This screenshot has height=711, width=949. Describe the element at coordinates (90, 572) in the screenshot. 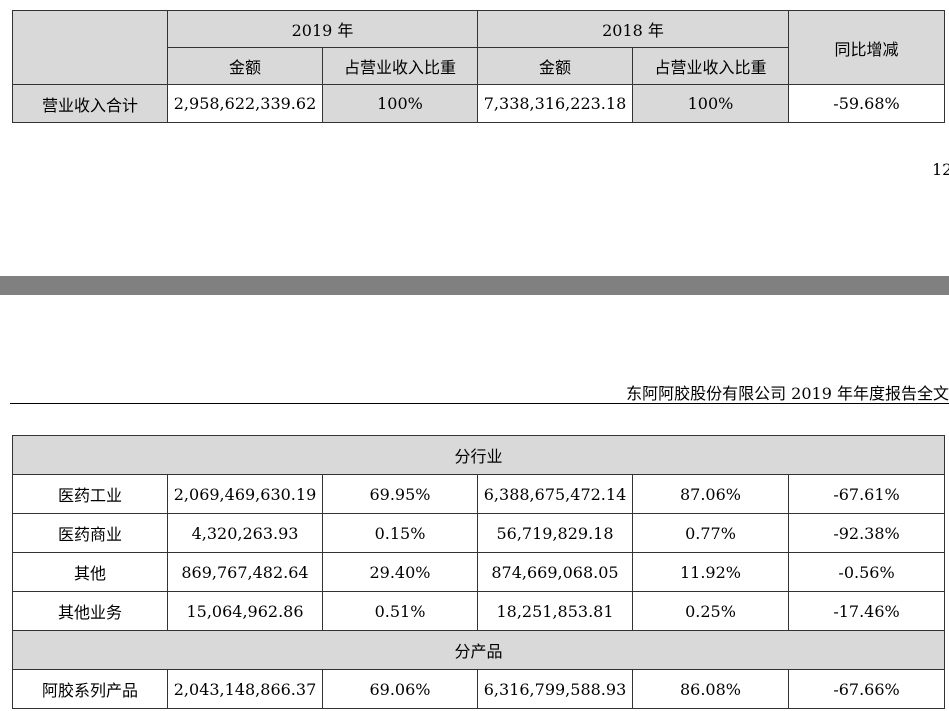

I see `row-label: 其他` at that location.